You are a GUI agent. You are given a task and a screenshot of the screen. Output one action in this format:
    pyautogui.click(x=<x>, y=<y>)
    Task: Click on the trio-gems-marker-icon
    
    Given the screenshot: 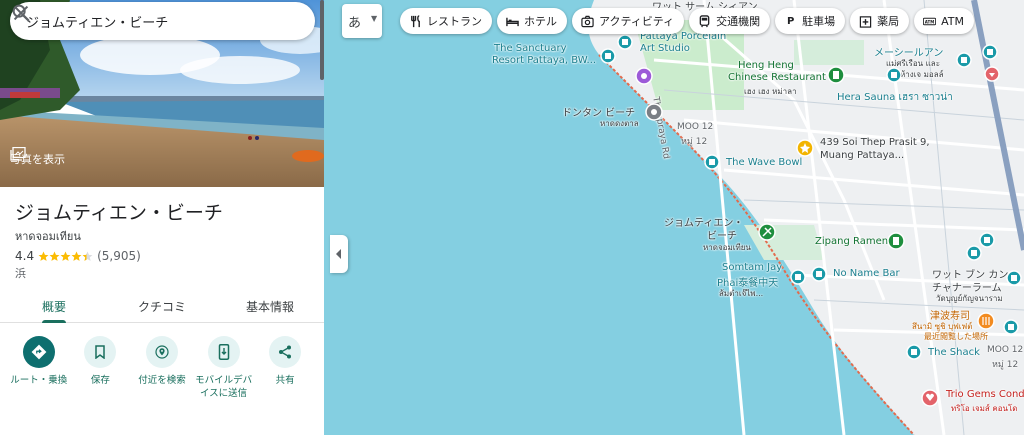 What is the action you would take?
    pyautogui.click(x=930, y=398)
    